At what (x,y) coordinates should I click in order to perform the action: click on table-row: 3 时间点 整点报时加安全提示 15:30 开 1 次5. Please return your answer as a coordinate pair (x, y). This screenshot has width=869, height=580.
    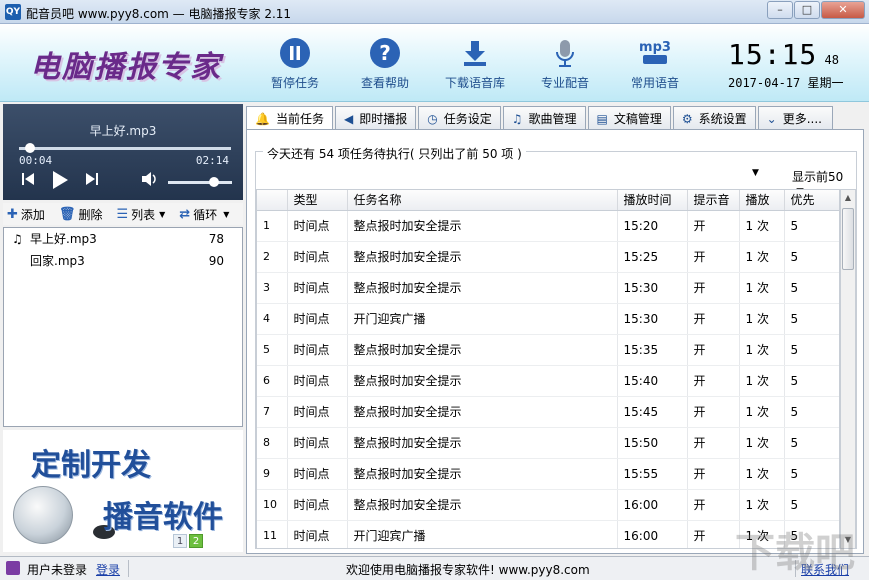
    Looking at the image, I should click on (548, 288).